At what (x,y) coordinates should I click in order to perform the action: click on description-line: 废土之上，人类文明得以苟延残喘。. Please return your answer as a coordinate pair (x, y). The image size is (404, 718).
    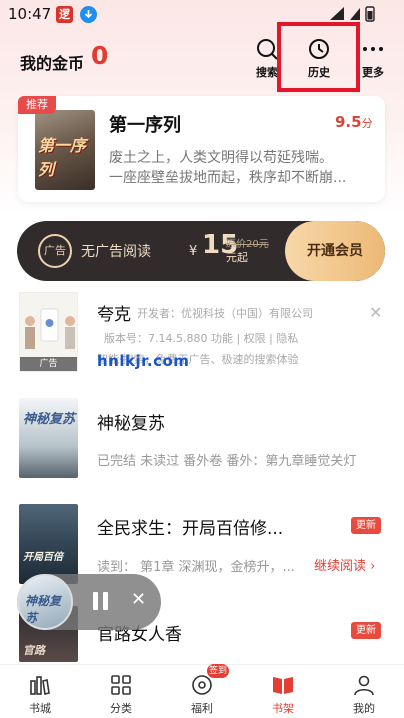
    Looking at the image, I should click on (221, 158).